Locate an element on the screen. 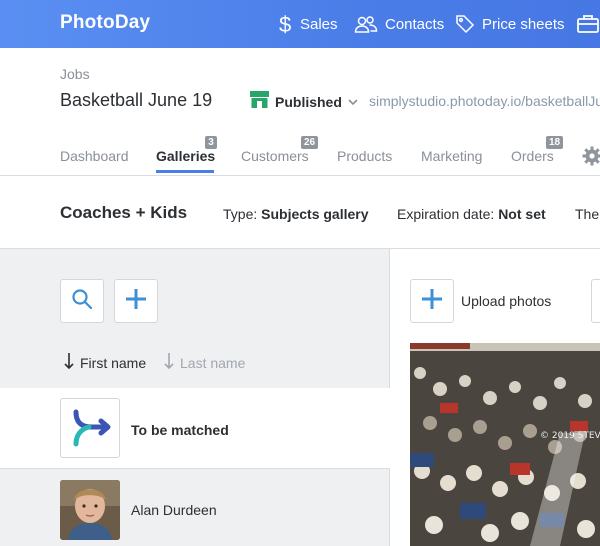  tab-customers: Customers is located at coordinates (275, 156).